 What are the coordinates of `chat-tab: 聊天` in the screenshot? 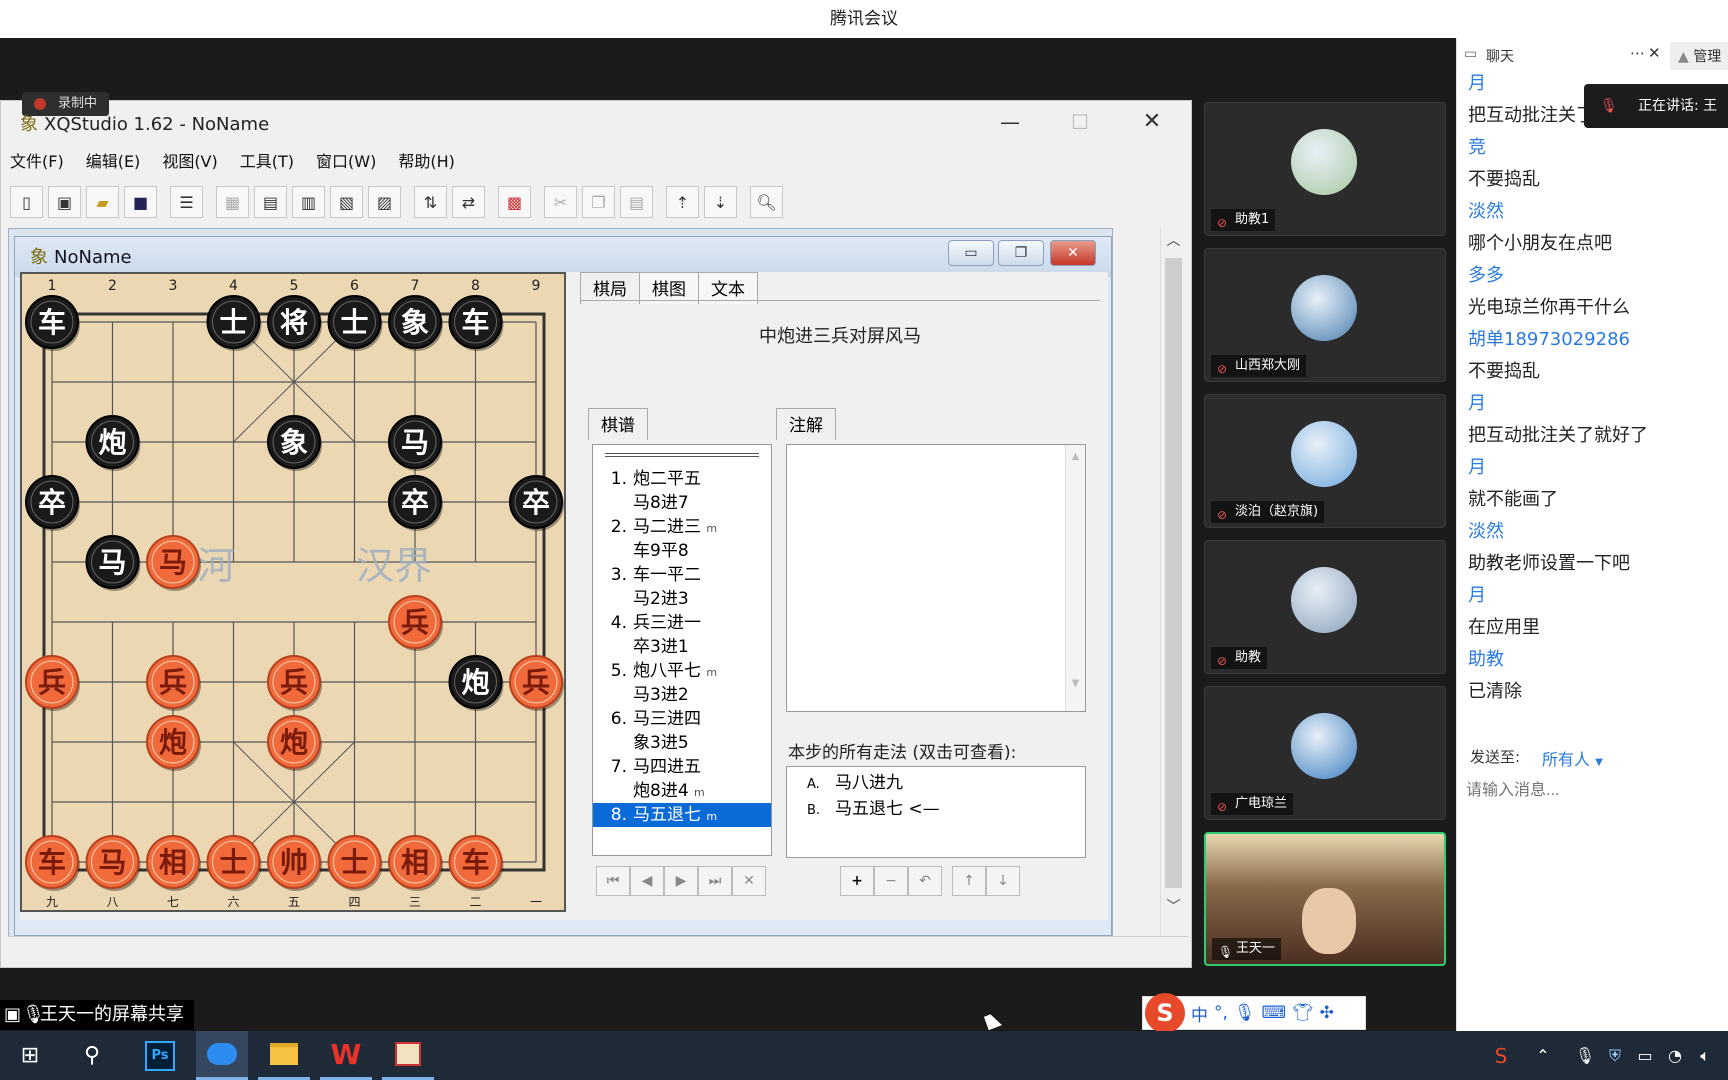 It's located at (1500, 56).